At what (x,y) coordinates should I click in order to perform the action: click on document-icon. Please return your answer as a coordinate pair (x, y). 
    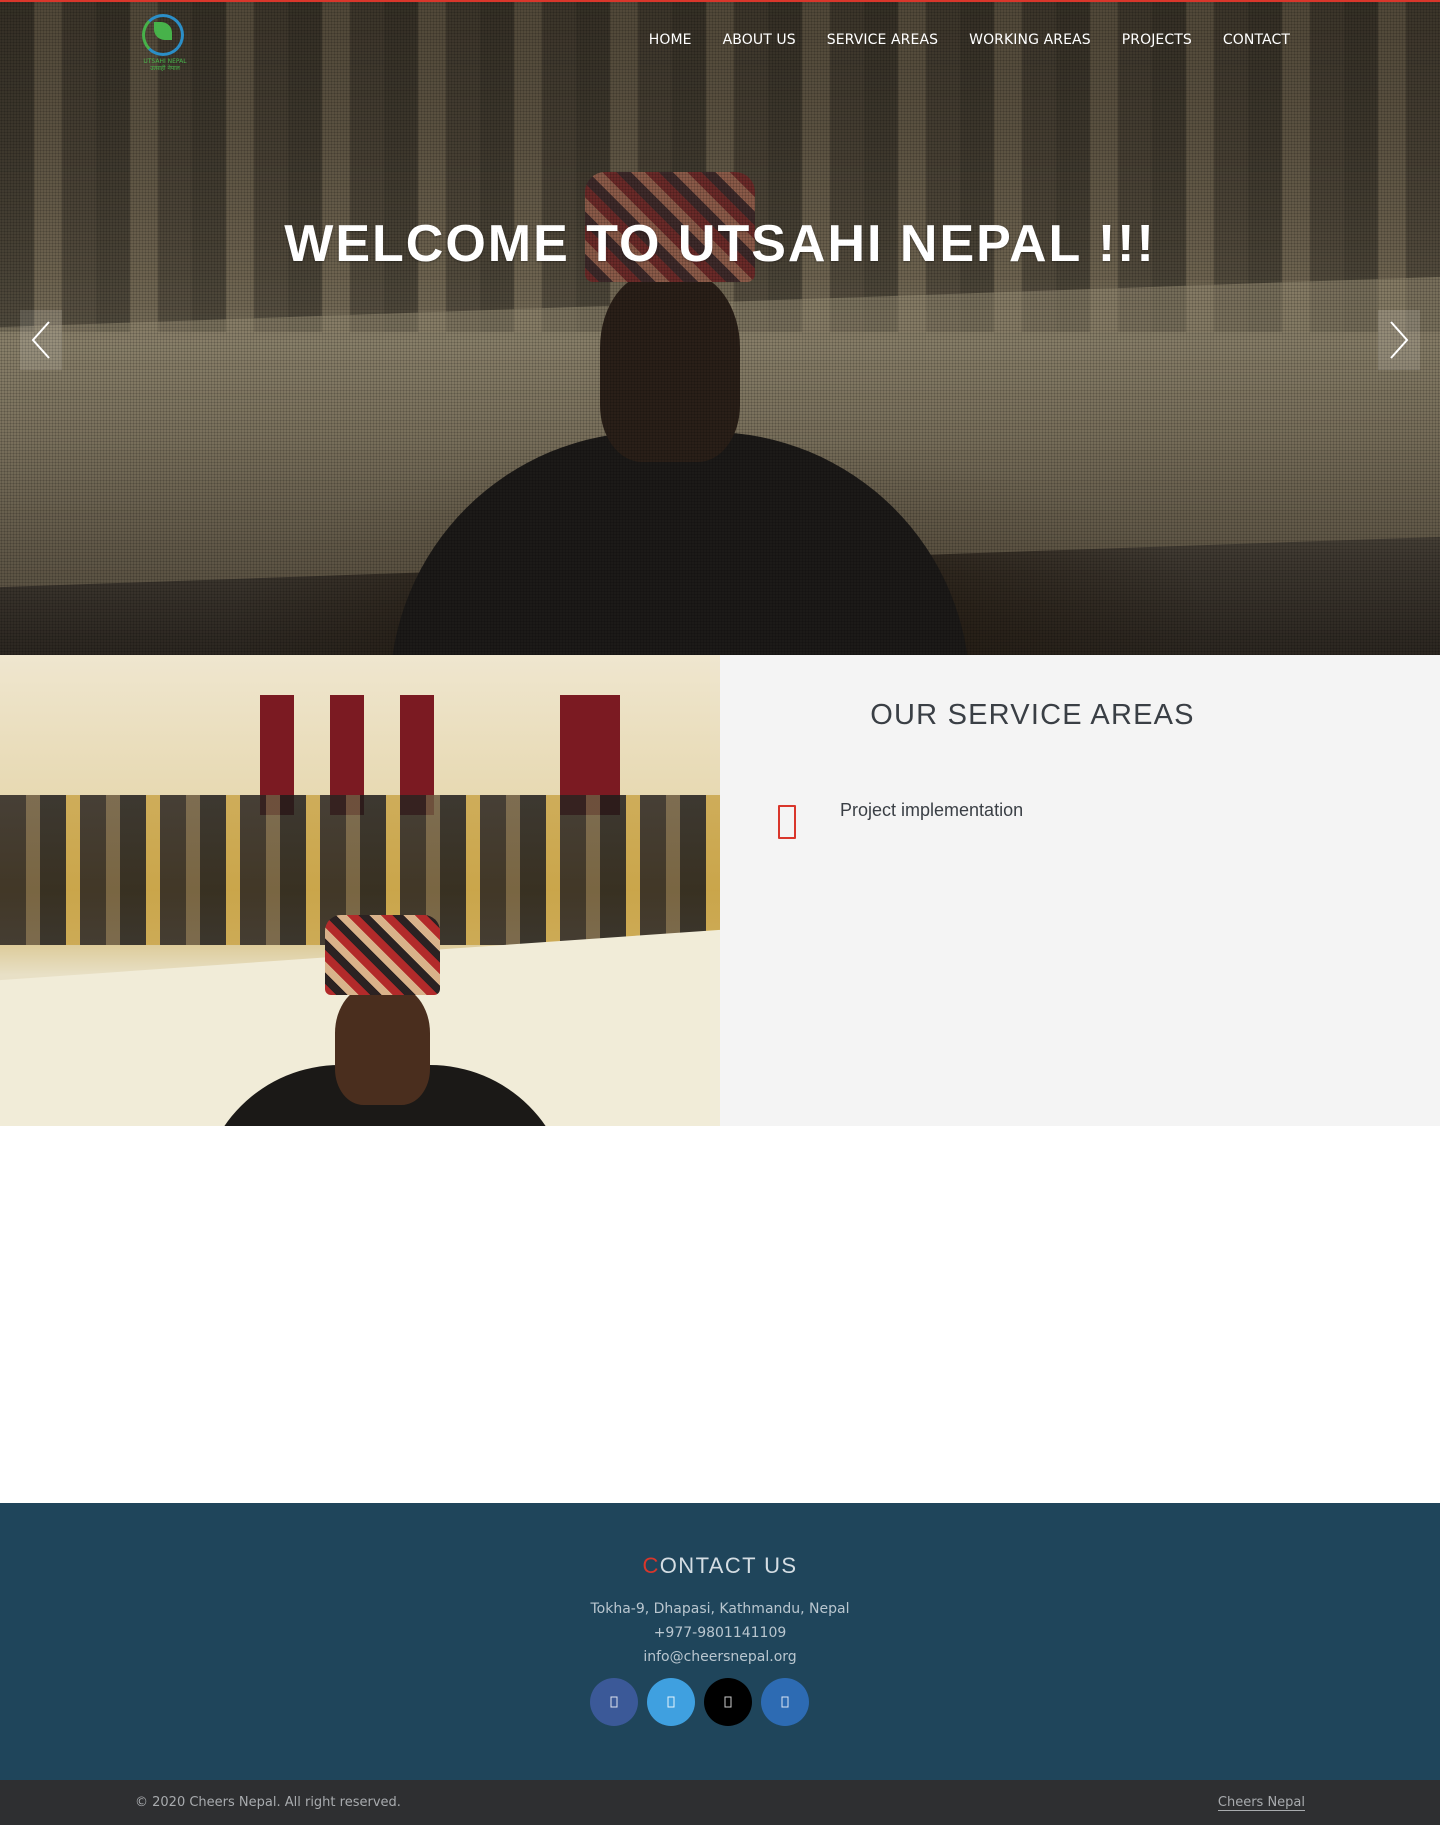
    Looking at the image, I should click on (787, 822).